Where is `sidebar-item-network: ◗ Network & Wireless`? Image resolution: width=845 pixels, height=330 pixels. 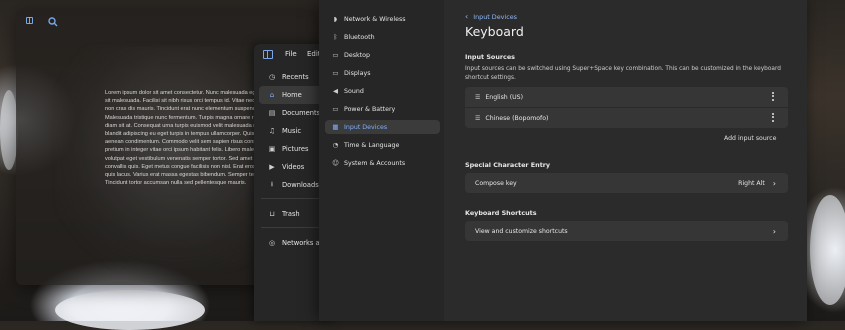 sidebar-item-network: ◗ Network & Wireless is located at coordinates (382, 19).